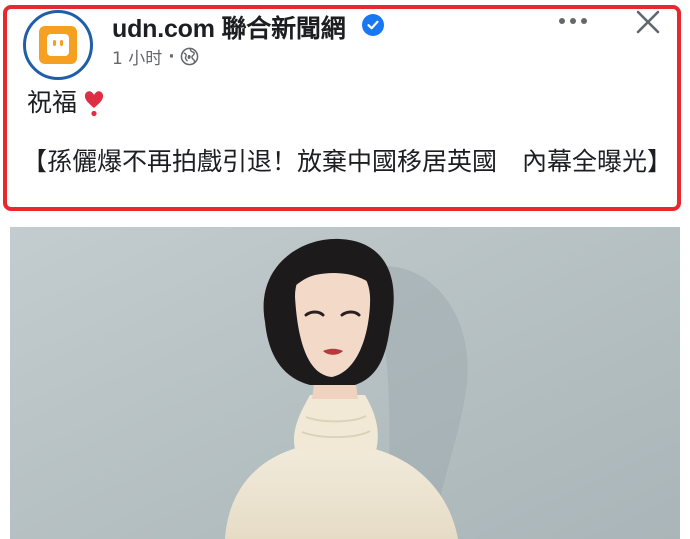 The image size is (690, 539). What do you see at coordinates (229, 27) in the screenshot?
I see `page-name: udn.com 聯合新聞網` at bounding box center [229, 27].